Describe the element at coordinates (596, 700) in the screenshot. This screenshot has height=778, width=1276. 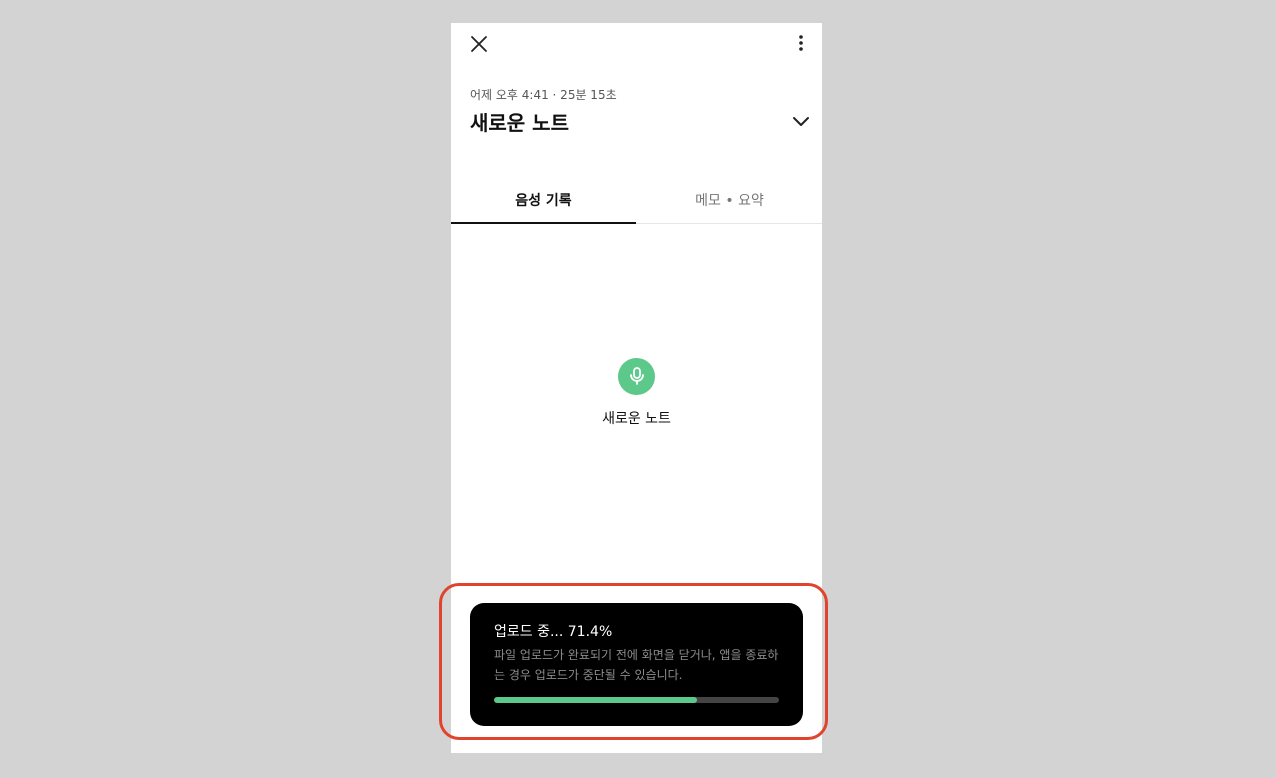
I see `upload-progress-fill` at that location.